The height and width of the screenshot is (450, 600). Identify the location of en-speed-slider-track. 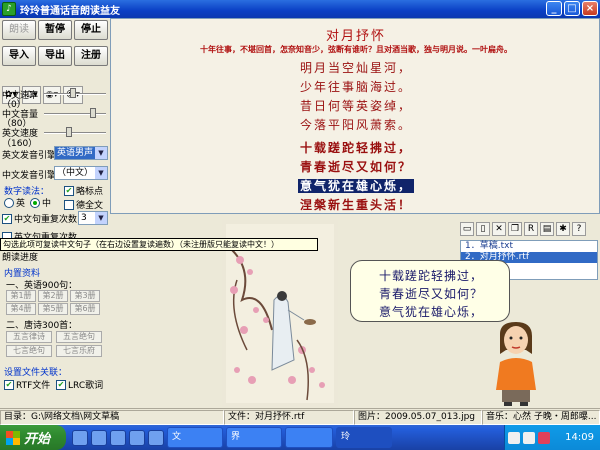
(75, 133).